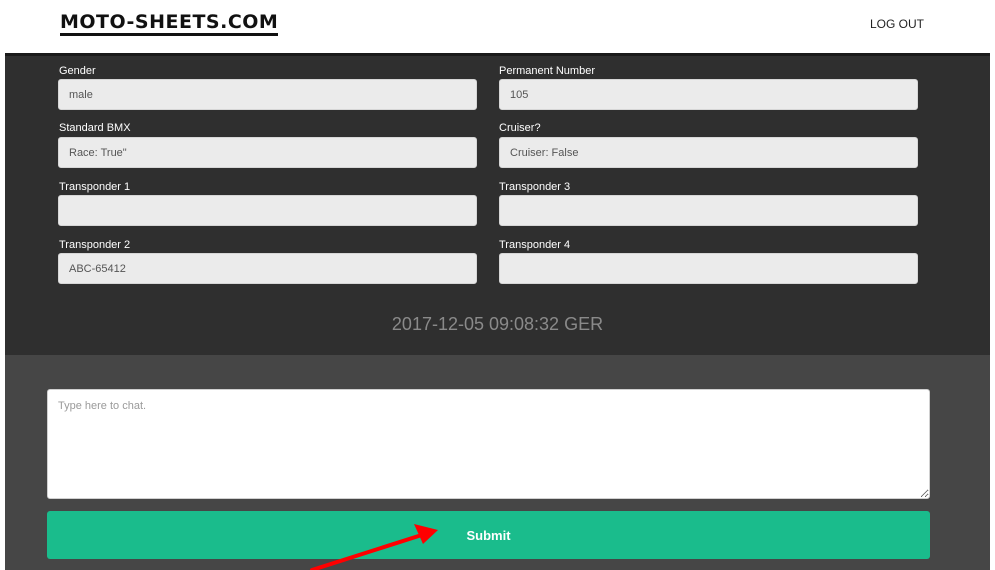 Image resolution: width=995 pixels, height=570 pixels. I want to click on top-bar: MOTO-SHEETS.COM LOG OUT, so click(497, 27).